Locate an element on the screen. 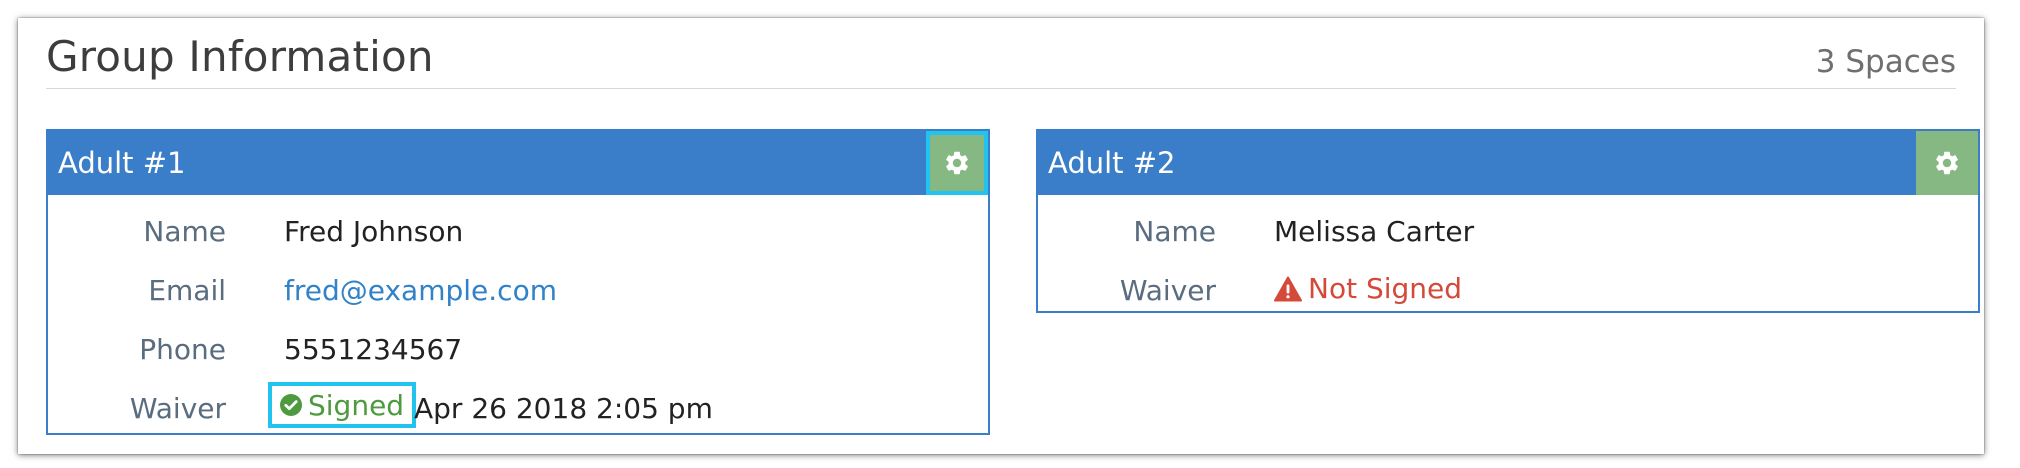 The width and height of the screenshot is (2020, 468). field-row-phone: Phone 5551234567 is located at coordinates (518, 349).